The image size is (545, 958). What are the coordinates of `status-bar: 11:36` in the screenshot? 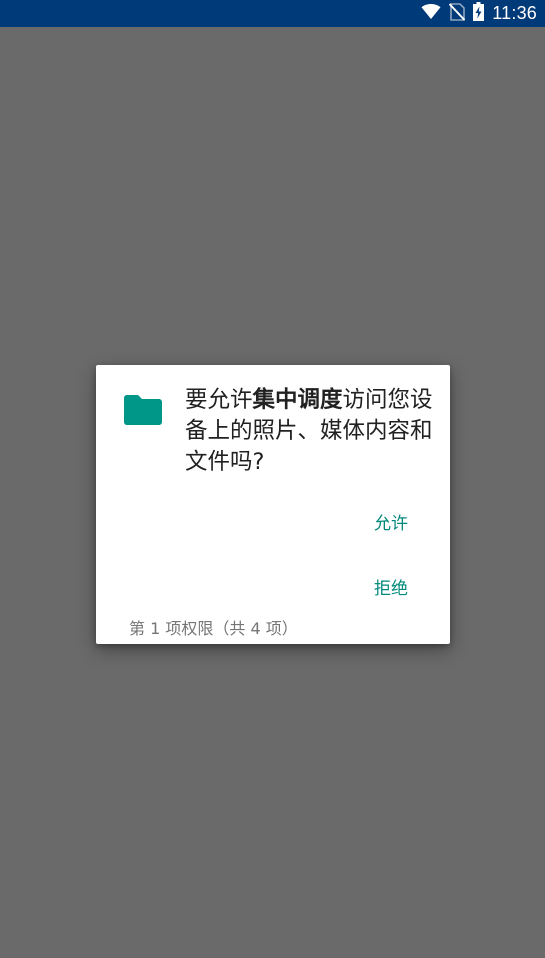 It's located at (272, 13).